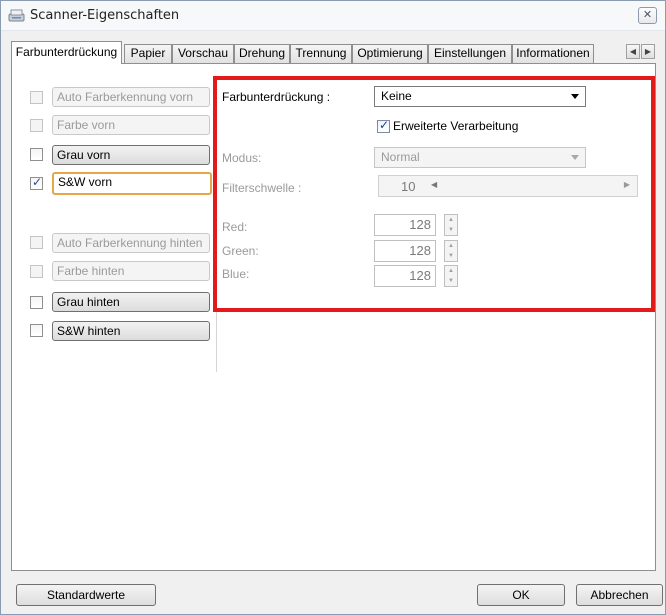 This screenshot has width=666, height=615. I want to click on close-button: ✕, so click(647, 15).